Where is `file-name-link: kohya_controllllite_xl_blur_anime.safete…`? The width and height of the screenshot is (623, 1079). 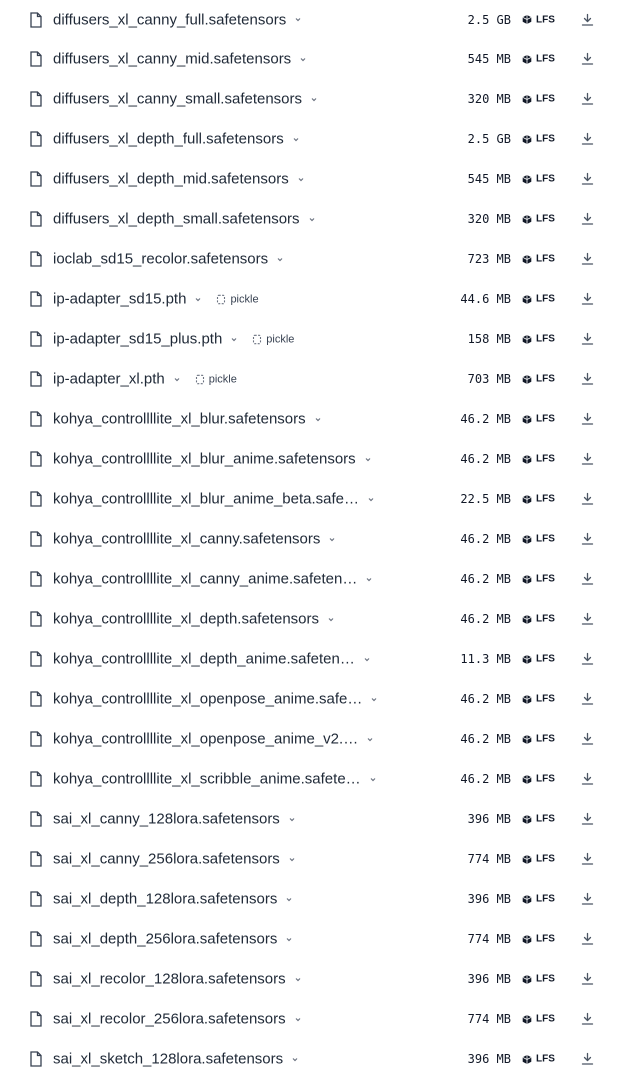 file-name-link: kohya_controllllite_xl_blur_anime.safete… is located at coordinates (204, 459).